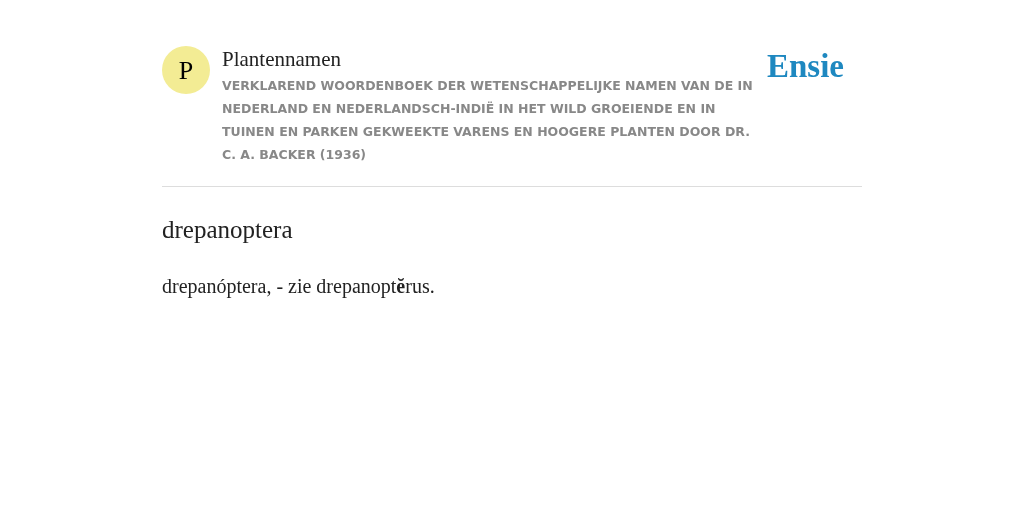  Describe the element at coordinates (299, 286) in the screenshot. I see `entry-definition: drepanóptera, - zie drepanoptĕrus.` at that location.